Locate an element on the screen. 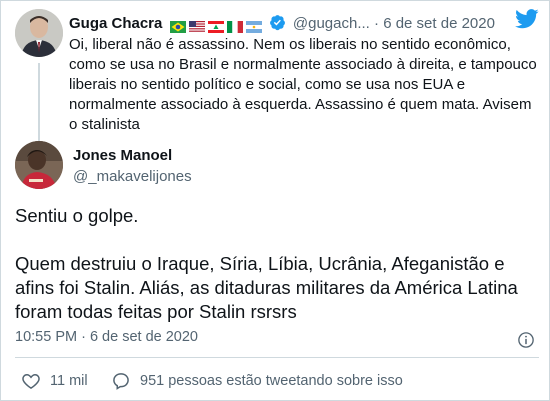 The height and width of the screenshot is (401, 550). tweet-paragraph: Sentiu o golpe. is located at coordinates (77, 215).